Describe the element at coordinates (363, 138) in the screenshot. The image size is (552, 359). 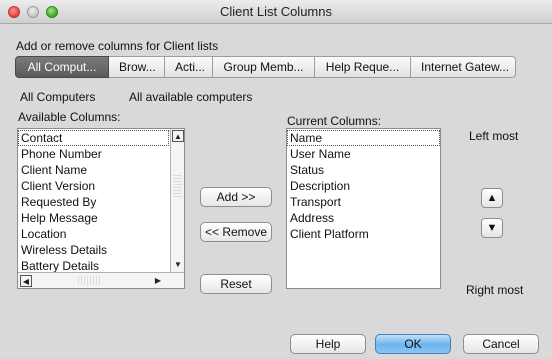
I see `list-item: Name` at that location.